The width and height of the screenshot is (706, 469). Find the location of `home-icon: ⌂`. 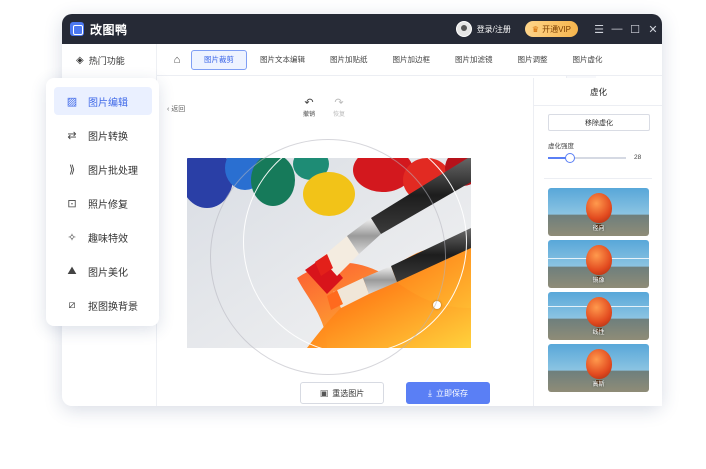

home-icon: ⌂ is located at coordinates (177, 60).